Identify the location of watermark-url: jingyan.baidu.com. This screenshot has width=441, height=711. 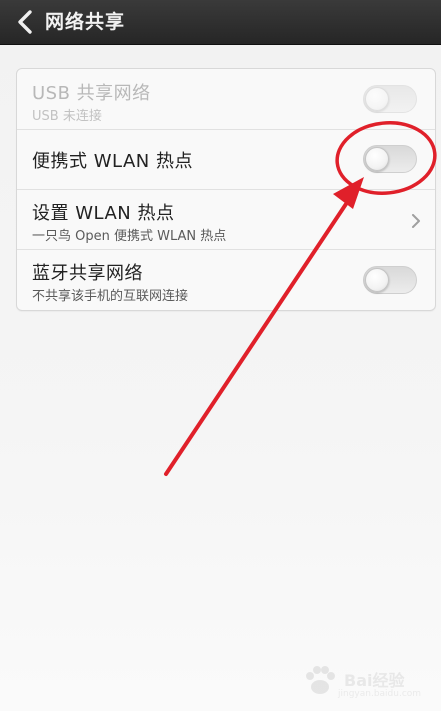
(380, 694).